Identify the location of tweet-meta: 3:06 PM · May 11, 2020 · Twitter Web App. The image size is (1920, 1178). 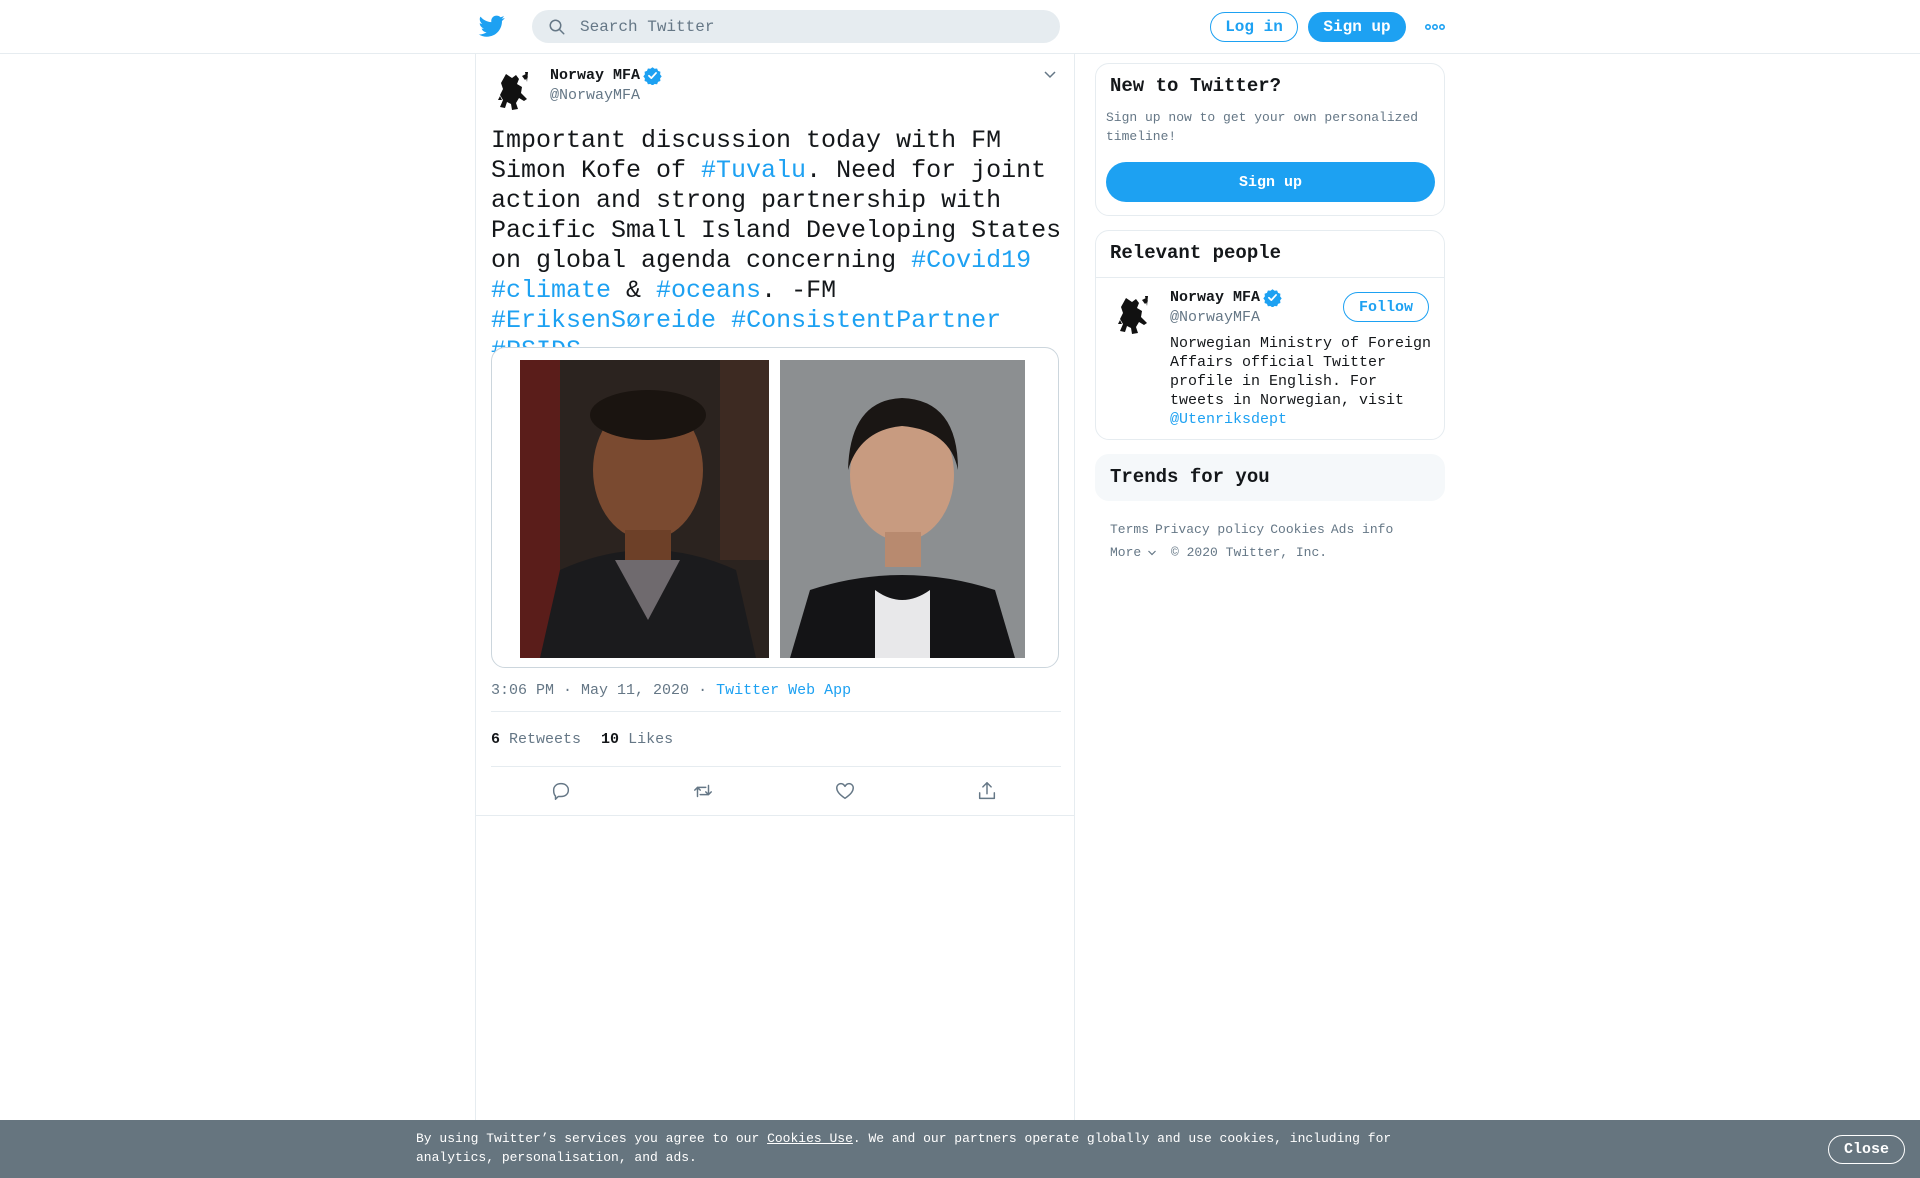
(671, 690).